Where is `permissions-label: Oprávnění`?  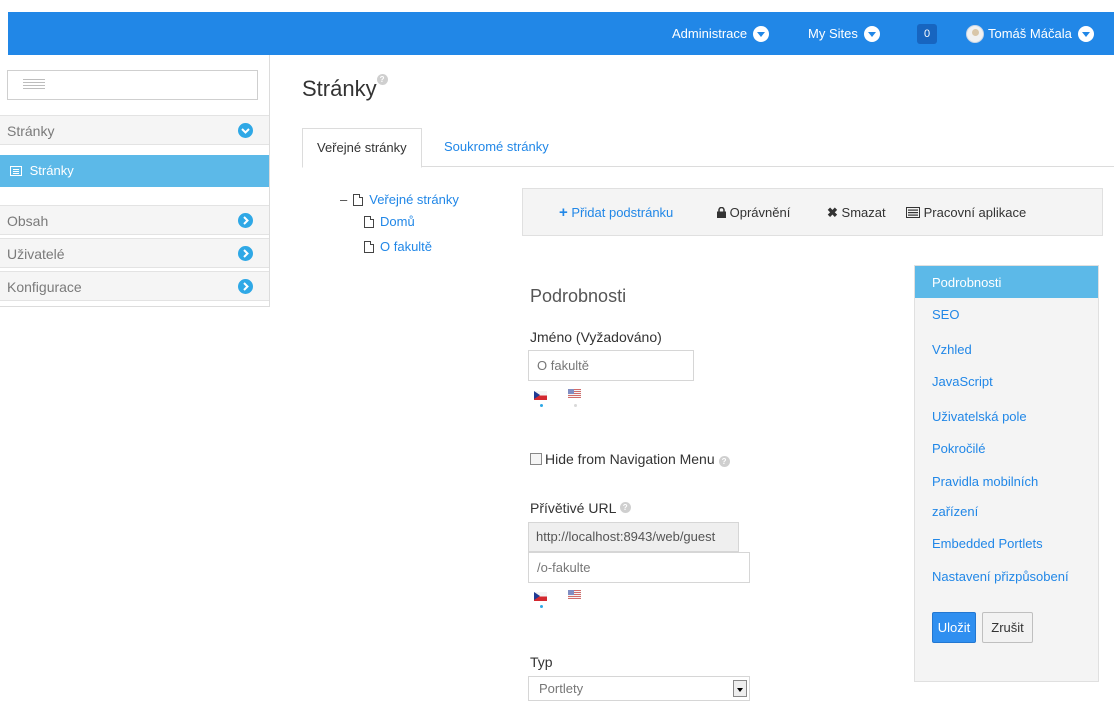
permissions-label: Oprávnění is located at coordinates (760, 212).